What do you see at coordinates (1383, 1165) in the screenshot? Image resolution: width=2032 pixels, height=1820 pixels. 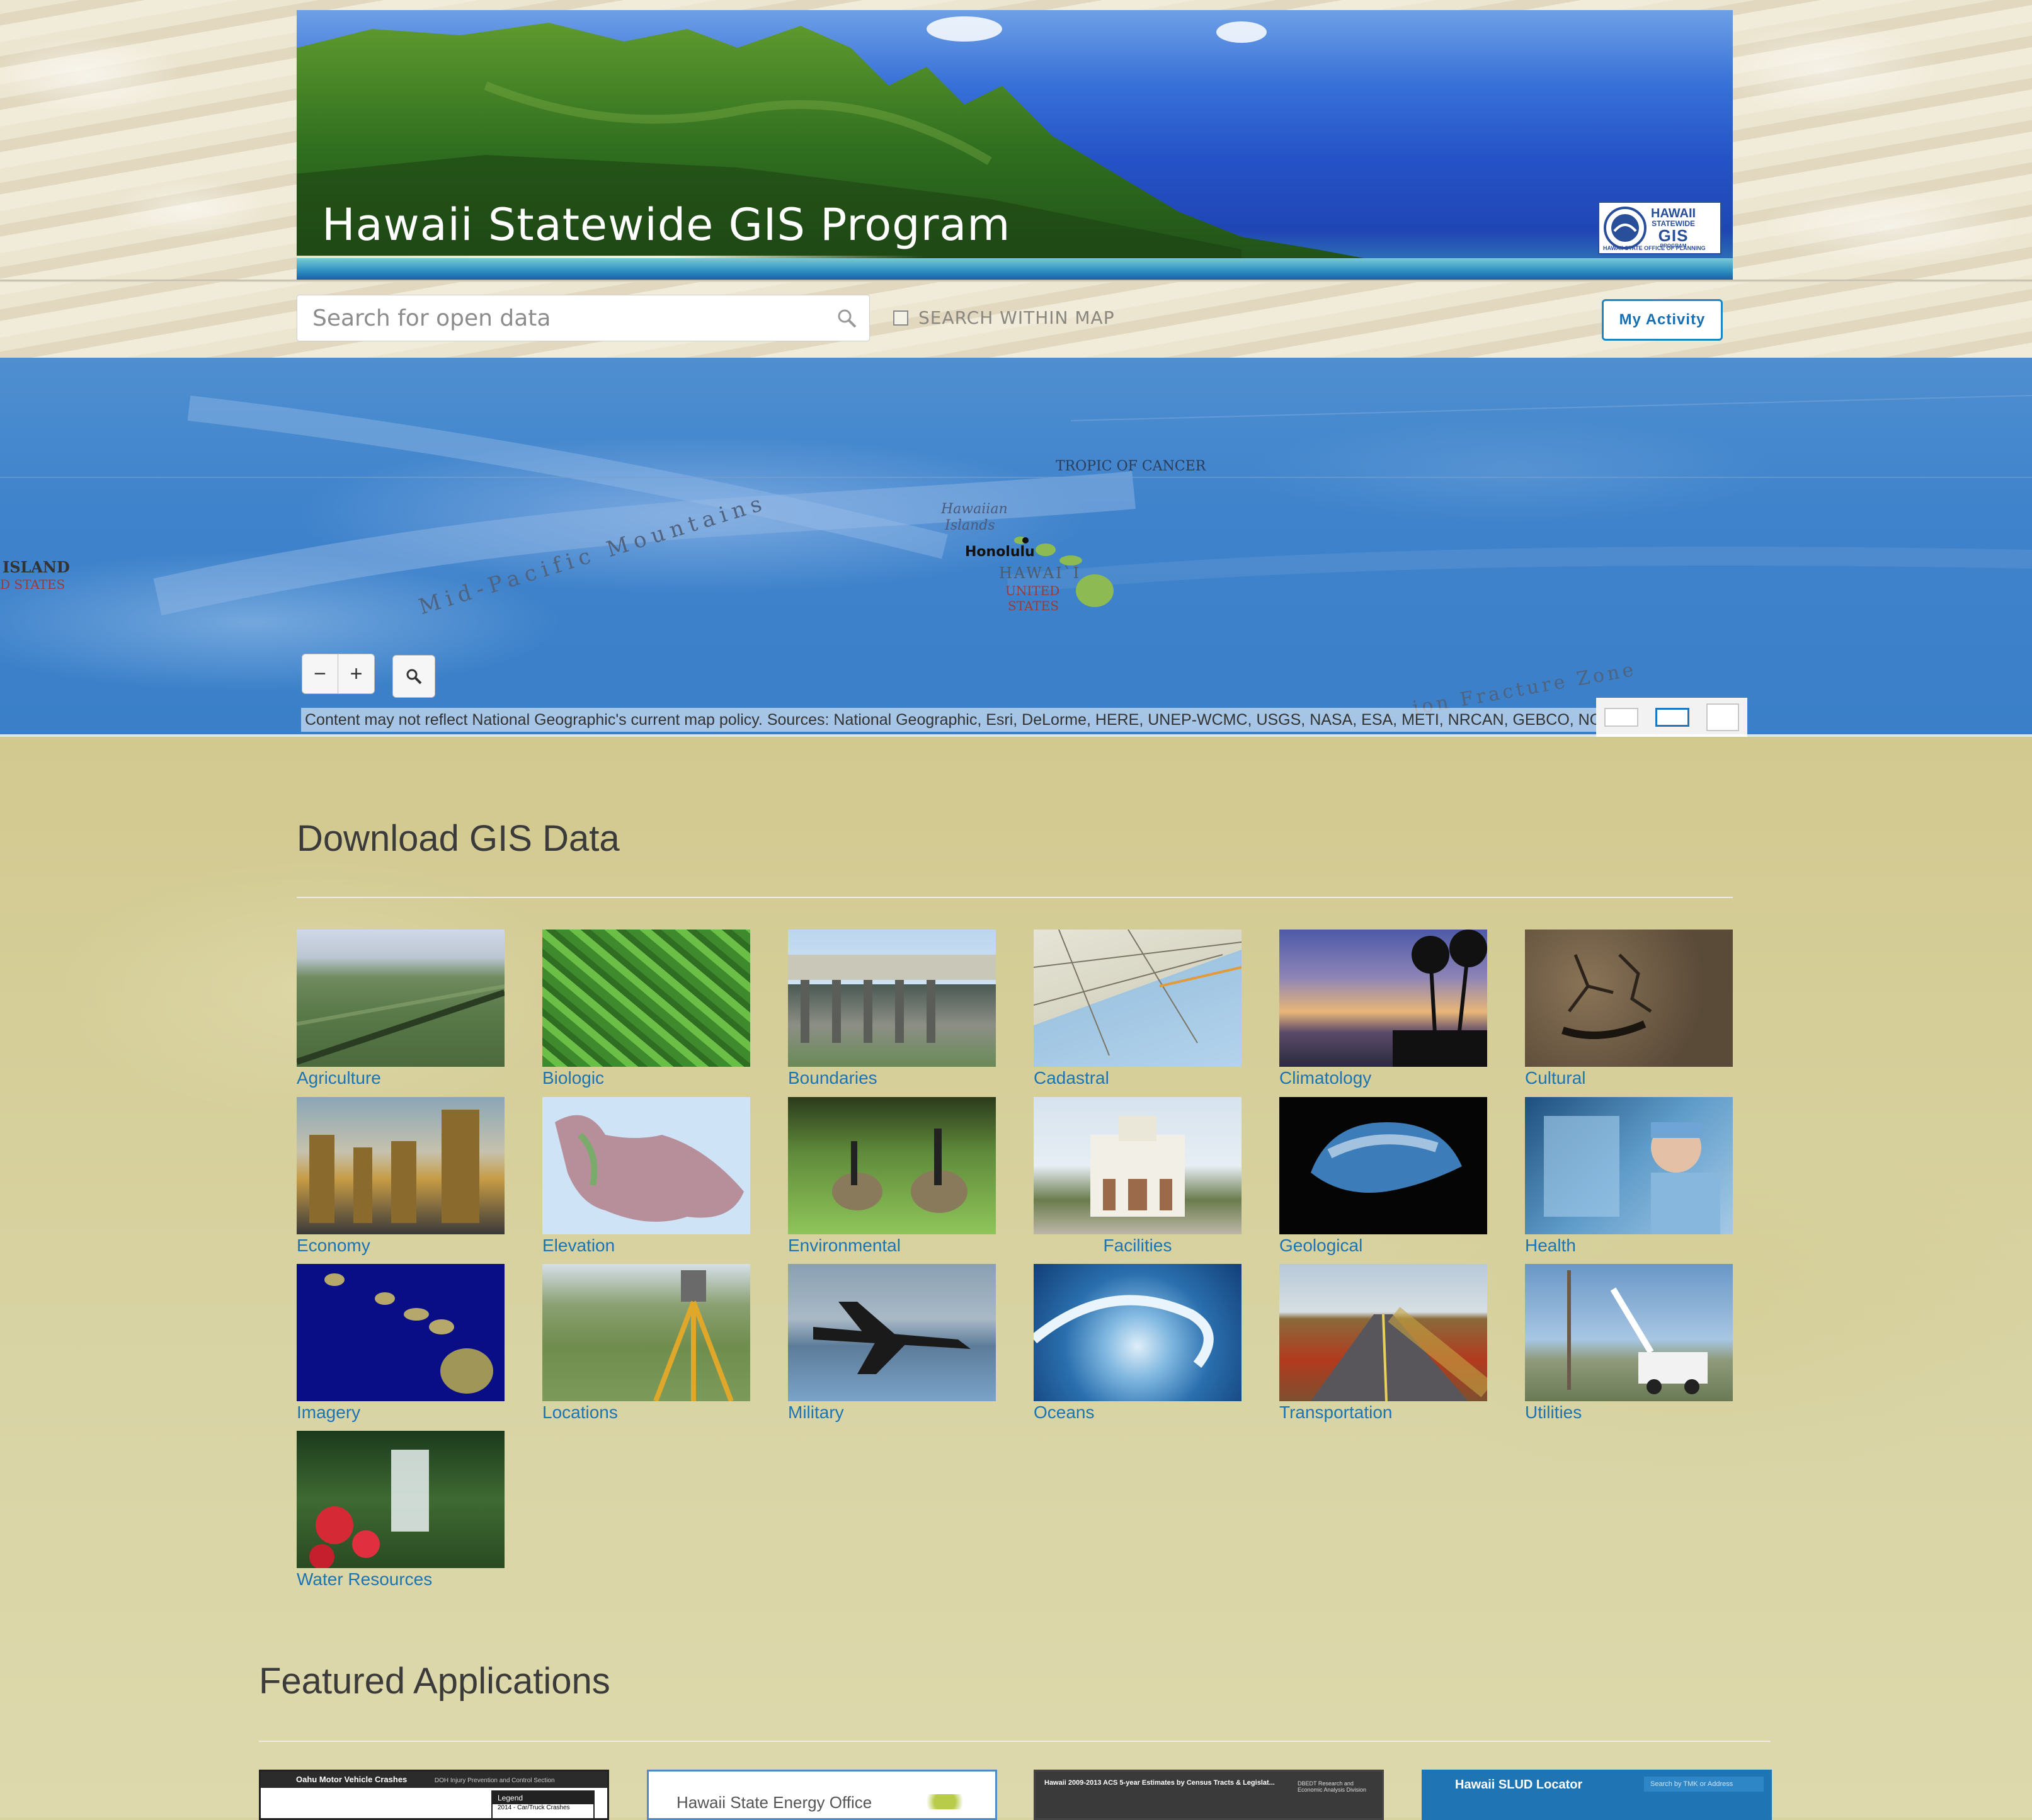 I see `geological-image` at bounding box center [1383, 1165].